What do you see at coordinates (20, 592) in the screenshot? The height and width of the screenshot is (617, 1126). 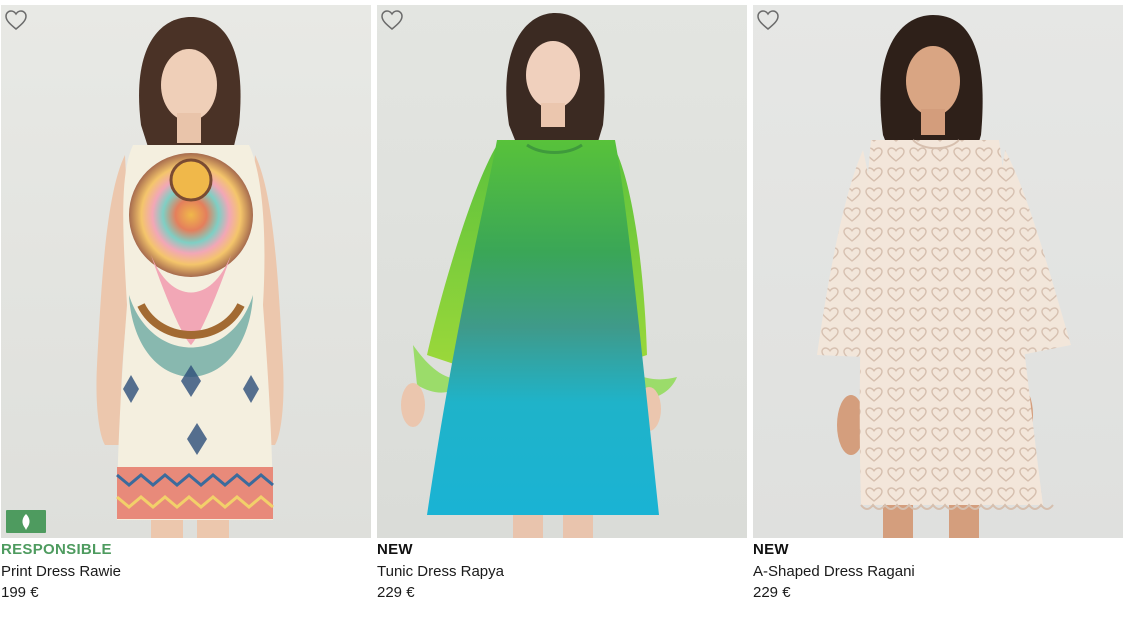 I see `product-price: 199 €` at bounding box center [20, 592].